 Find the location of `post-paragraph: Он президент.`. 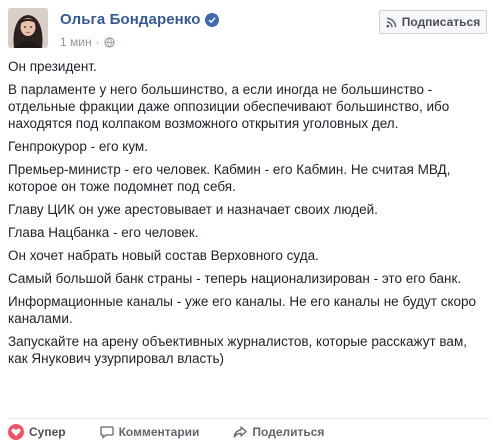

post-paragraph: Он президент. is located at coordinates (52, 66).